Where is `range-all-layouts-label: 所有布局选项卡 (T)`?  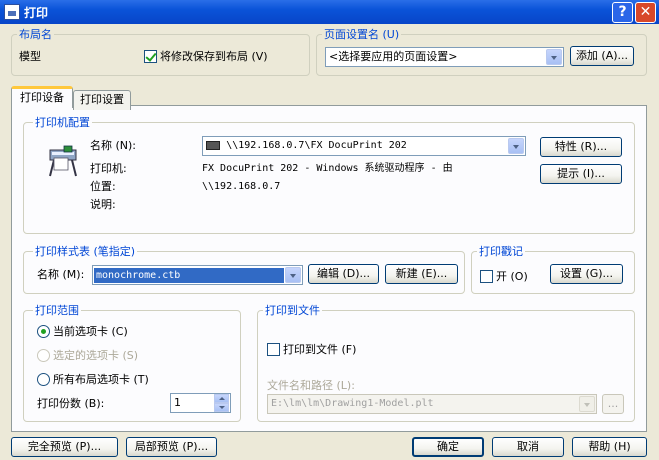 range-all-layouts-label: 所有布局选项卡 (T) is located at coordinates (101, 379).